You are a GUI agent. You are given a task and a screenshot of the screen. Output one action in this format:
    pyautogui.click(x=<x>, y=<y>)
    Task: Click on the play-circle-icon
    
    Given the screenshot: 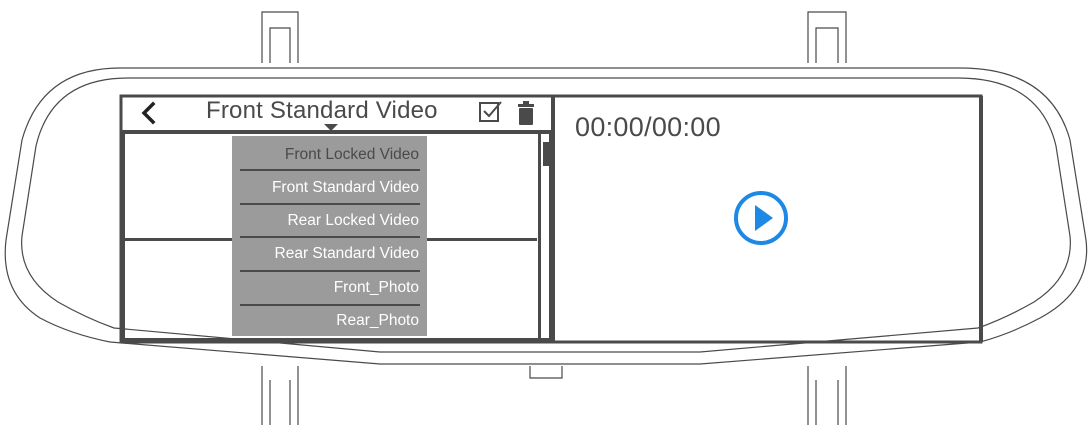 What is the action you would take?
    pyautogui.click(x=761, y=218)
    